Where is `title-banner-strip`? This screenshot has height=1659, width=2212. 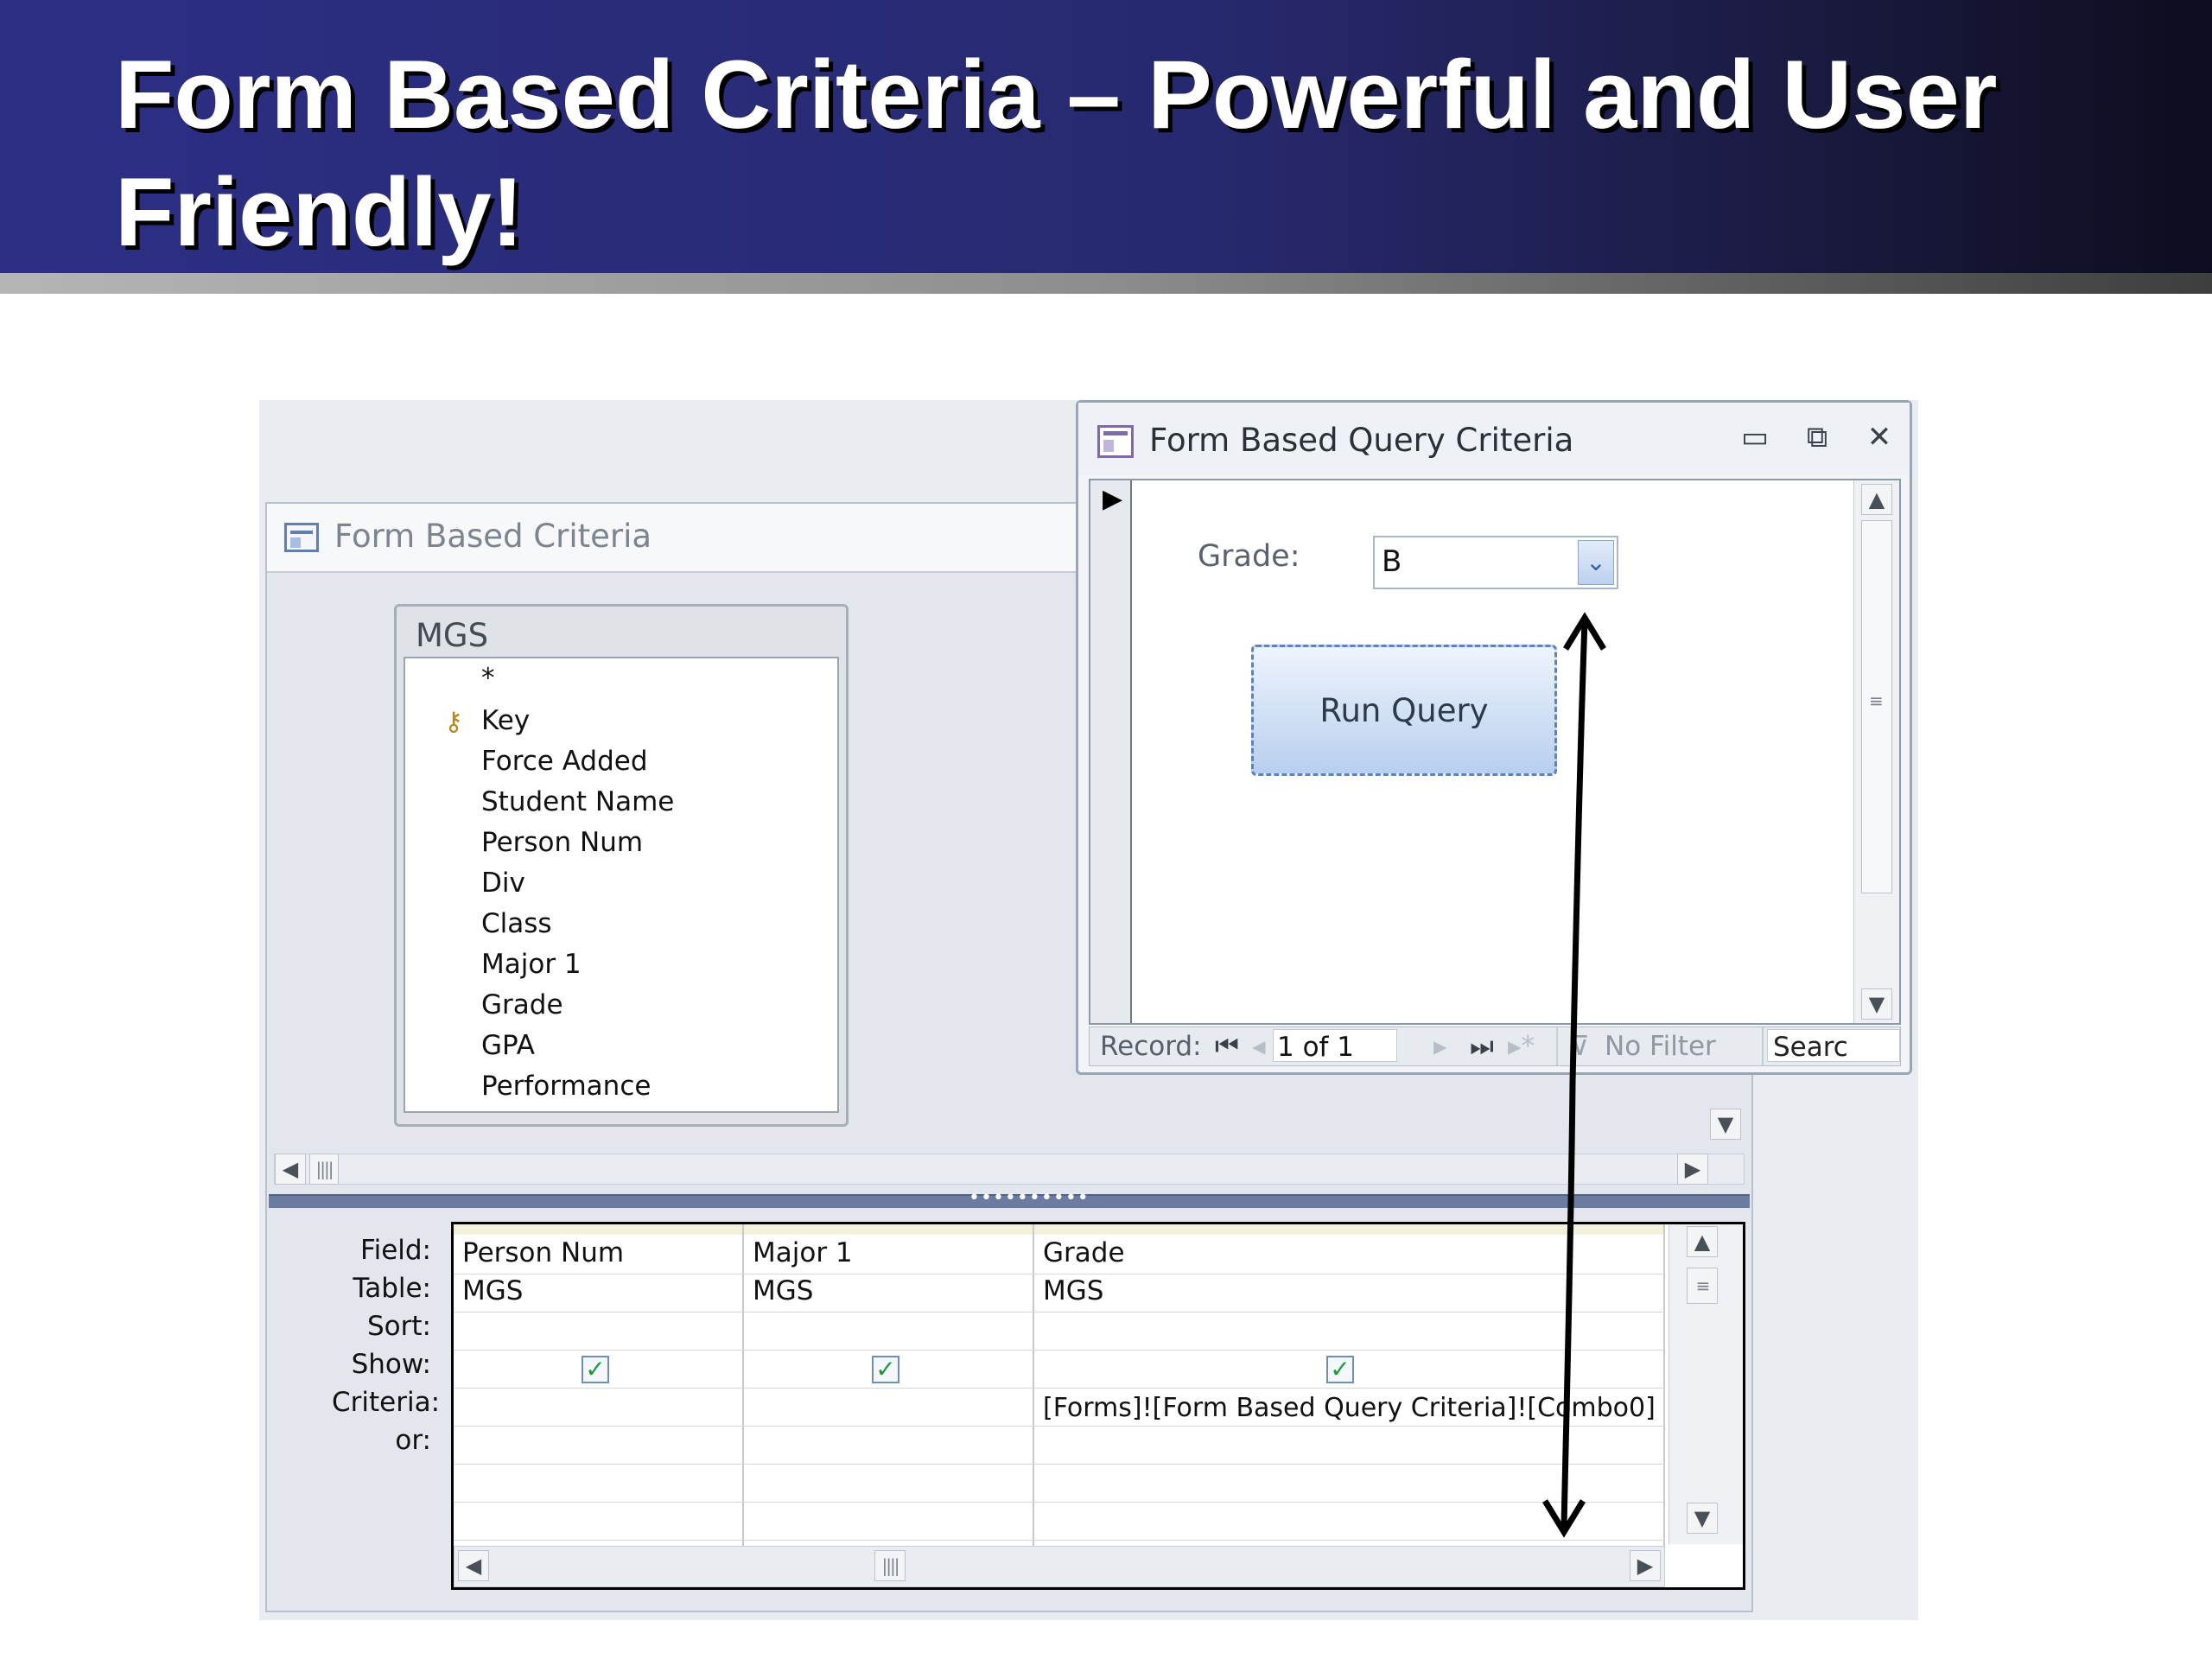
title-banner-strip is located at coordinates (1106, 283).